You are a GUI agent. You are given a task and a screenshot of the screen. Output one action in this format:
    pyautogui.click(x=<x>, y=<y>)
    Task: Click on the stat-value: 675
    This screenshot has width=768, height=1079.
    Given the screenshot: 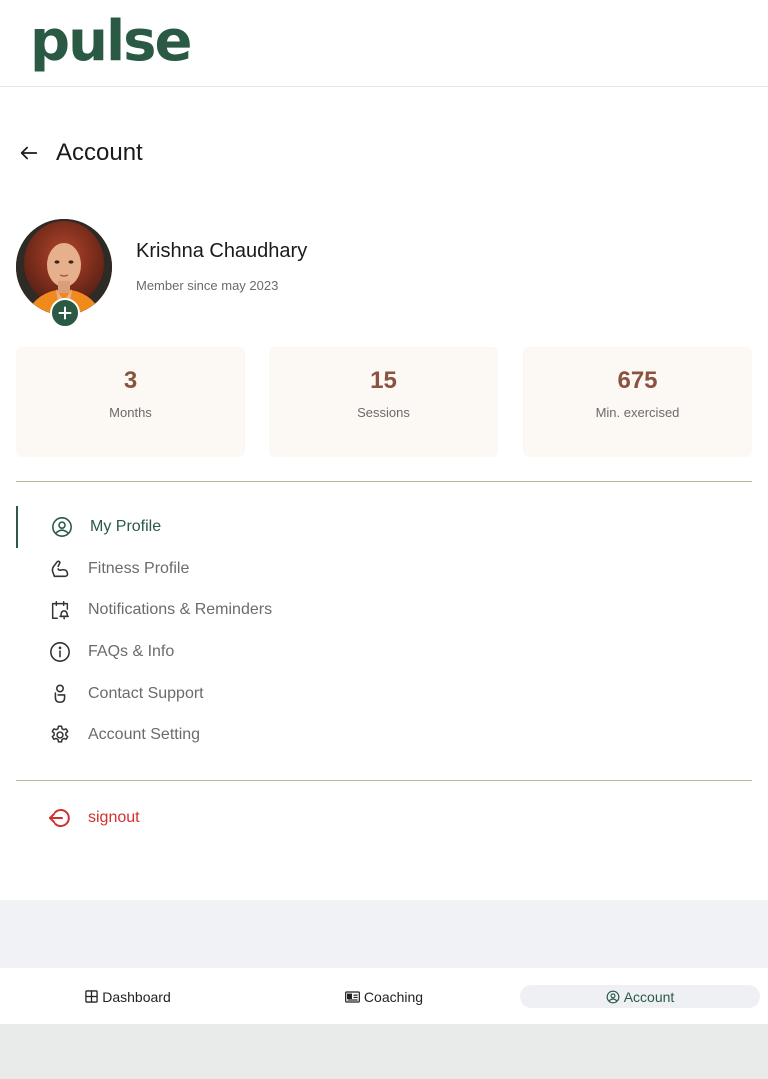 What is the action you would take?
    pyautogui.click(x=637, y=380)
    